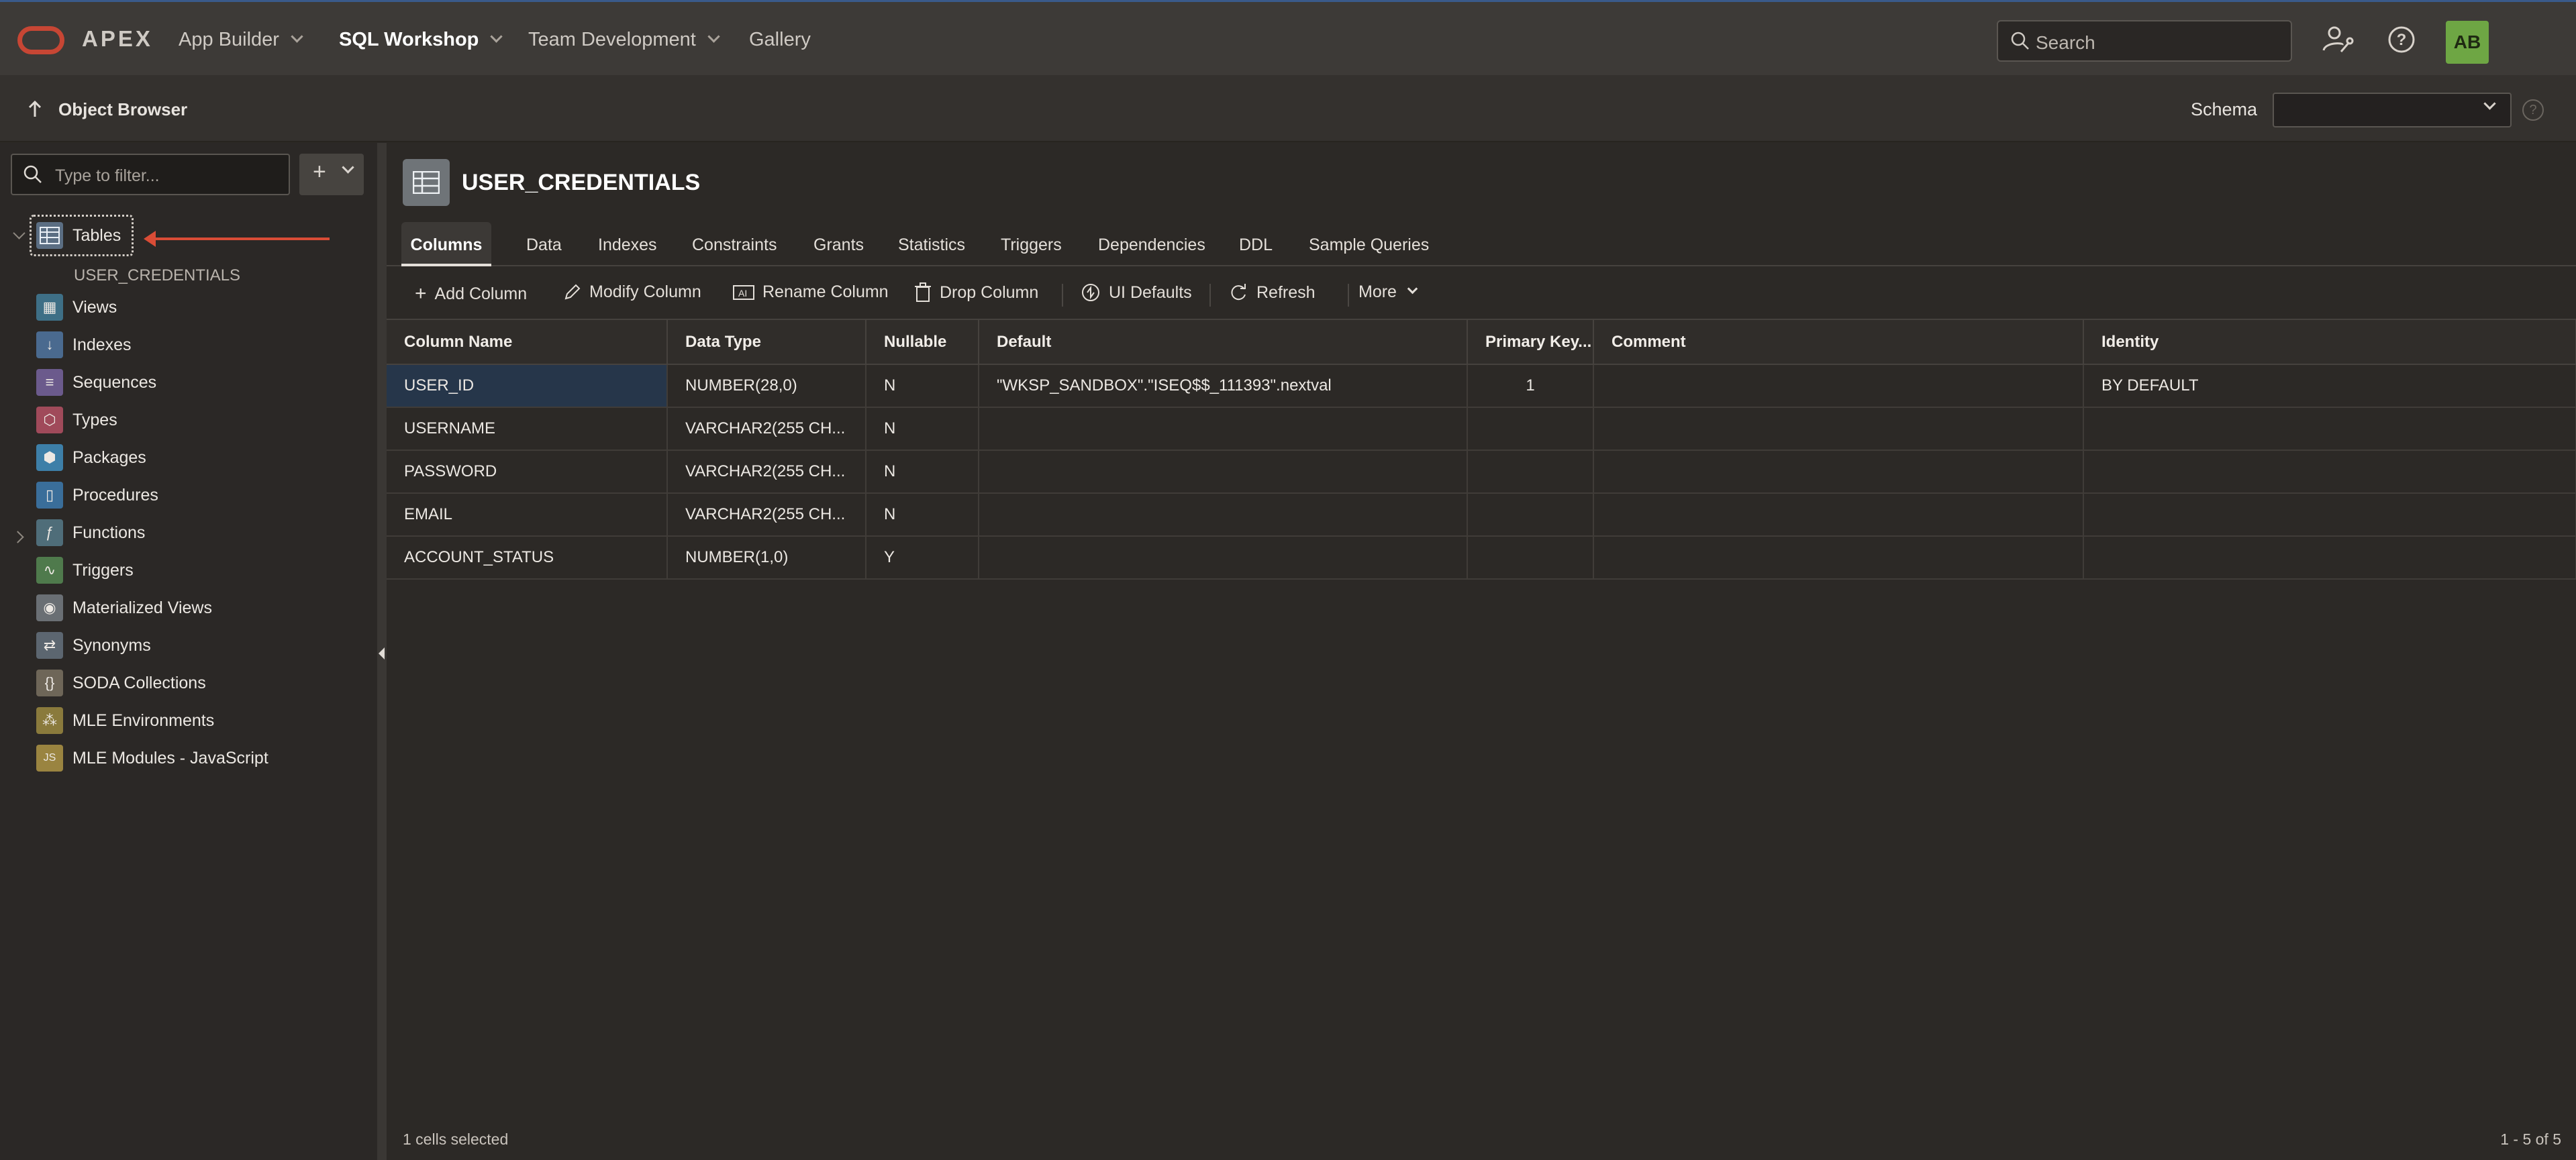 This screenshot has width=2576, height=1160. What do you see at coordinates (421, 40) in the screenshot?
I see `nav-sql-workshop: SQL Workshop` at bounding box center [421, 40].